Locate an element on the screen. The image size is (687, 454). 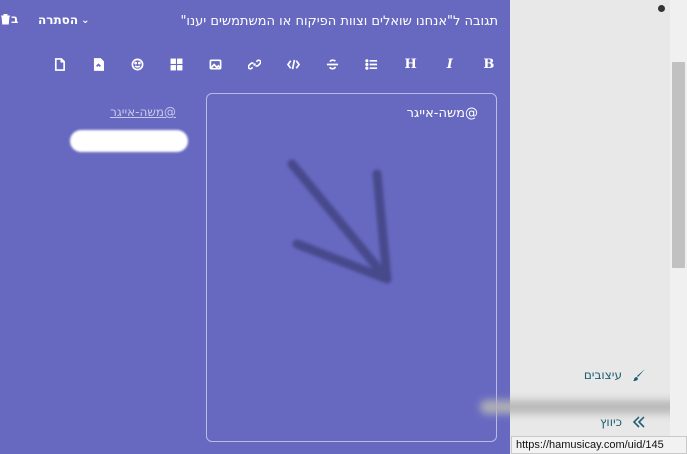
sidebar-item-themes: עיצובים is located at coordinates (615, 375).